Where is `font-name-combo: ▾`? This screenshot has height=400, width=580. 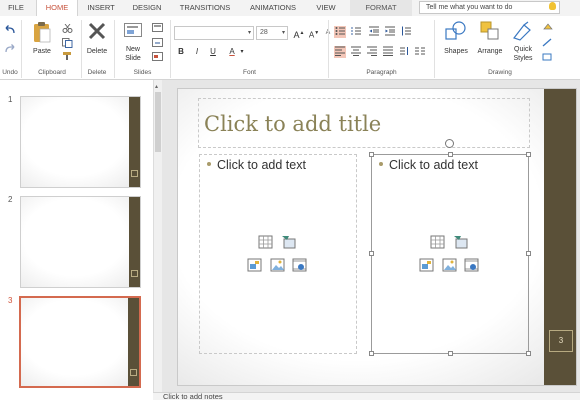
font-name-combo: ▾ is located at coordinates (214, 33).